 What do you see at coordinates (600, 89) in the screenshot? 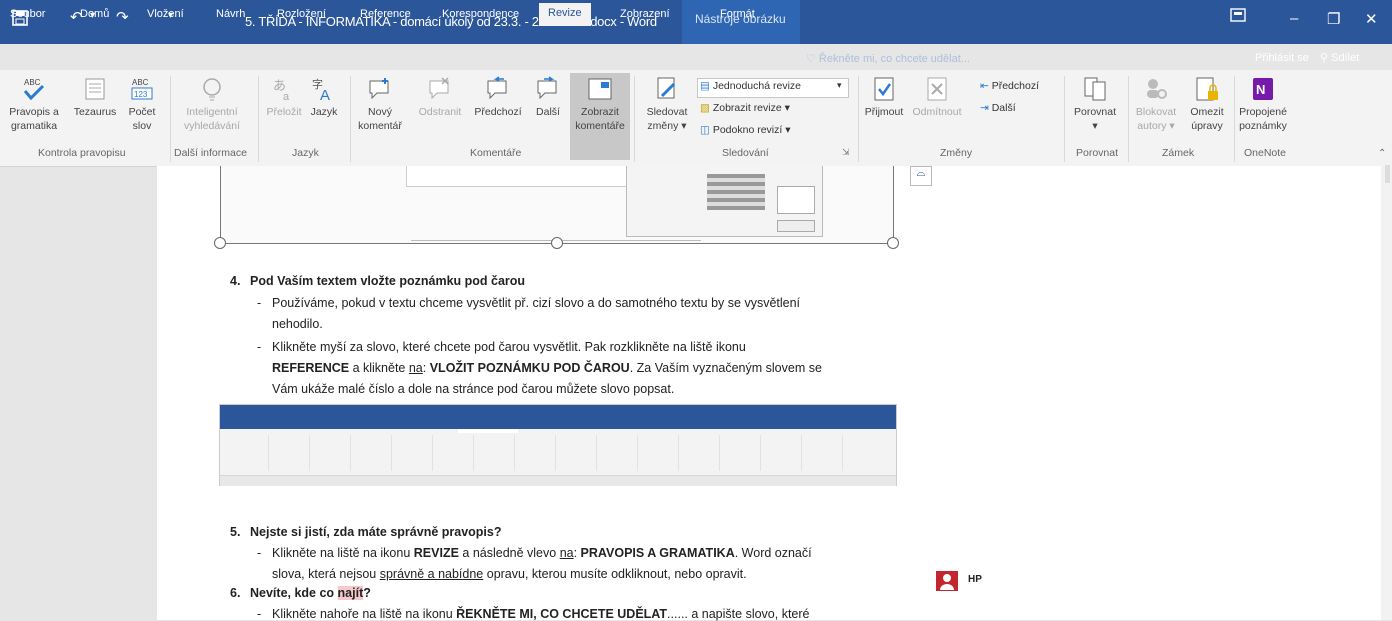
I see `show-comments-icon` at bounding box center [600, 89].